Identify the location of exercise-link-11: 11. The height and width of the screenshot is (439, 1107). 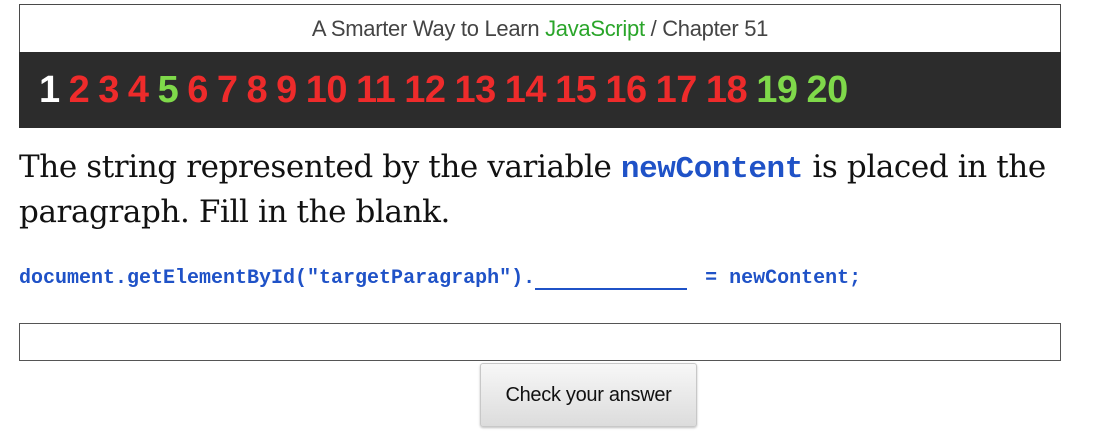
(376, 90).